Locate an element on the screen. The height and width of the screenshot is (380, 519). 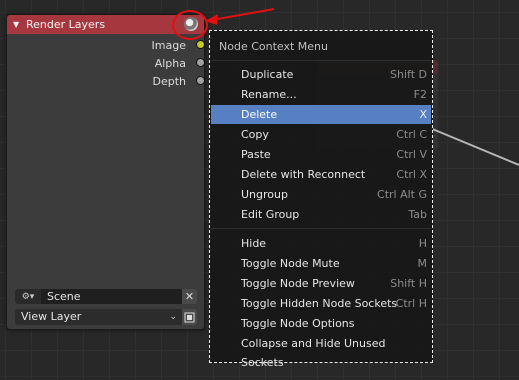
view-layer-value: View Layer is located at coordinates (51, 316).